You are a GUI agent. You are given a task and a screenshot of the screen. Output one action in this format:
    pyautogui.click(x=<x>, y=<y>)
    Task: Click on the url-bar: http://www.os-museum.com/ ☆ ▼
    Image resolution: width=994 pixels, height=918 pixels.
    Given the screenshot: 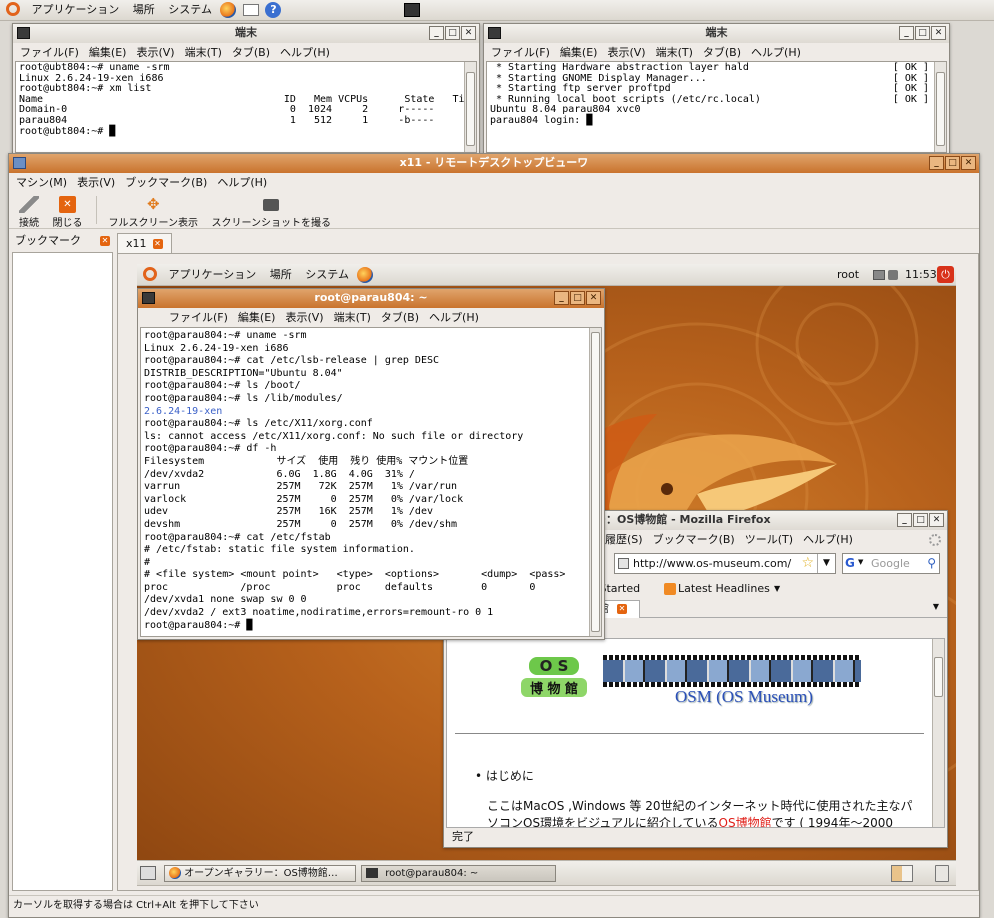 What is the action you would take?
    pyautogui.click(x=725, y=563)
    